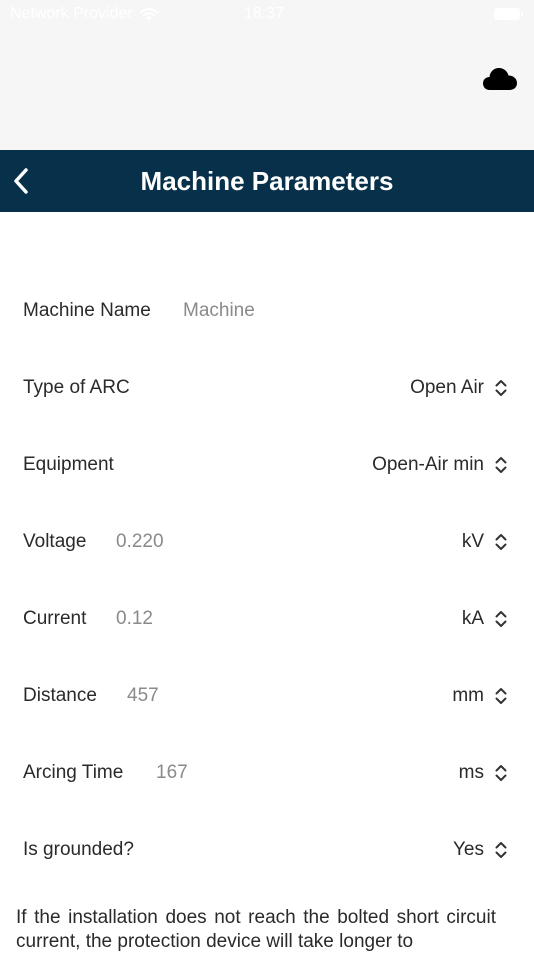  Describe the element at coordinates (143, 696) in the screenshot. I see `distance-input: 457` at that location.